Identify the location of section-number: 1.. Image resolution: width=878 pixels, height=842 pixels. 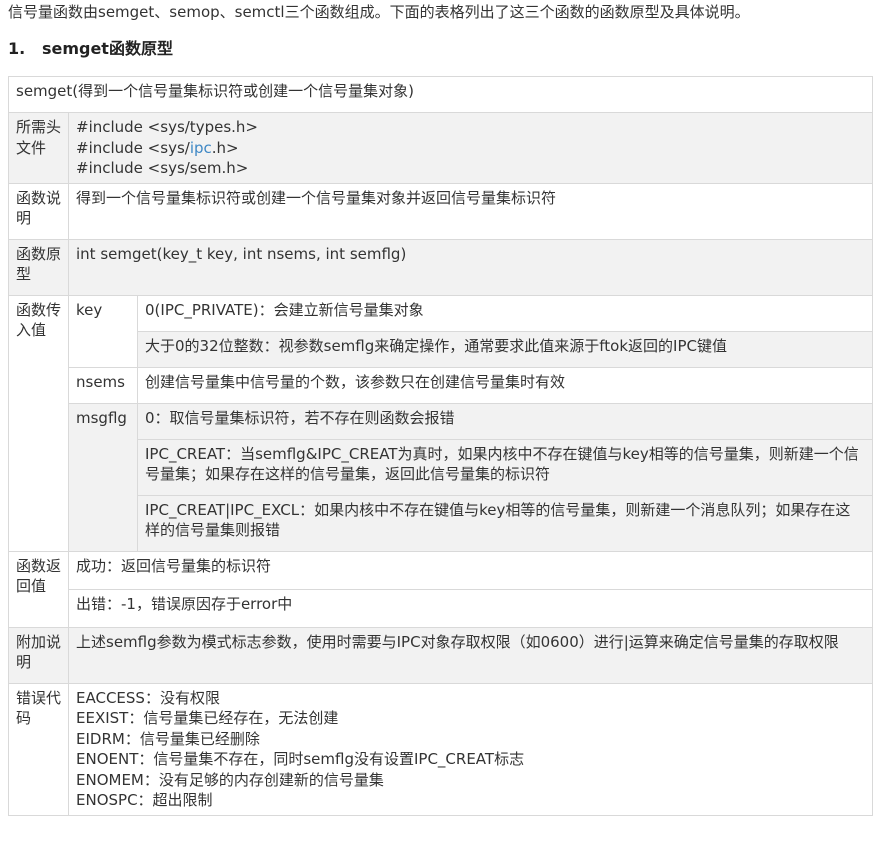
(17, 48).